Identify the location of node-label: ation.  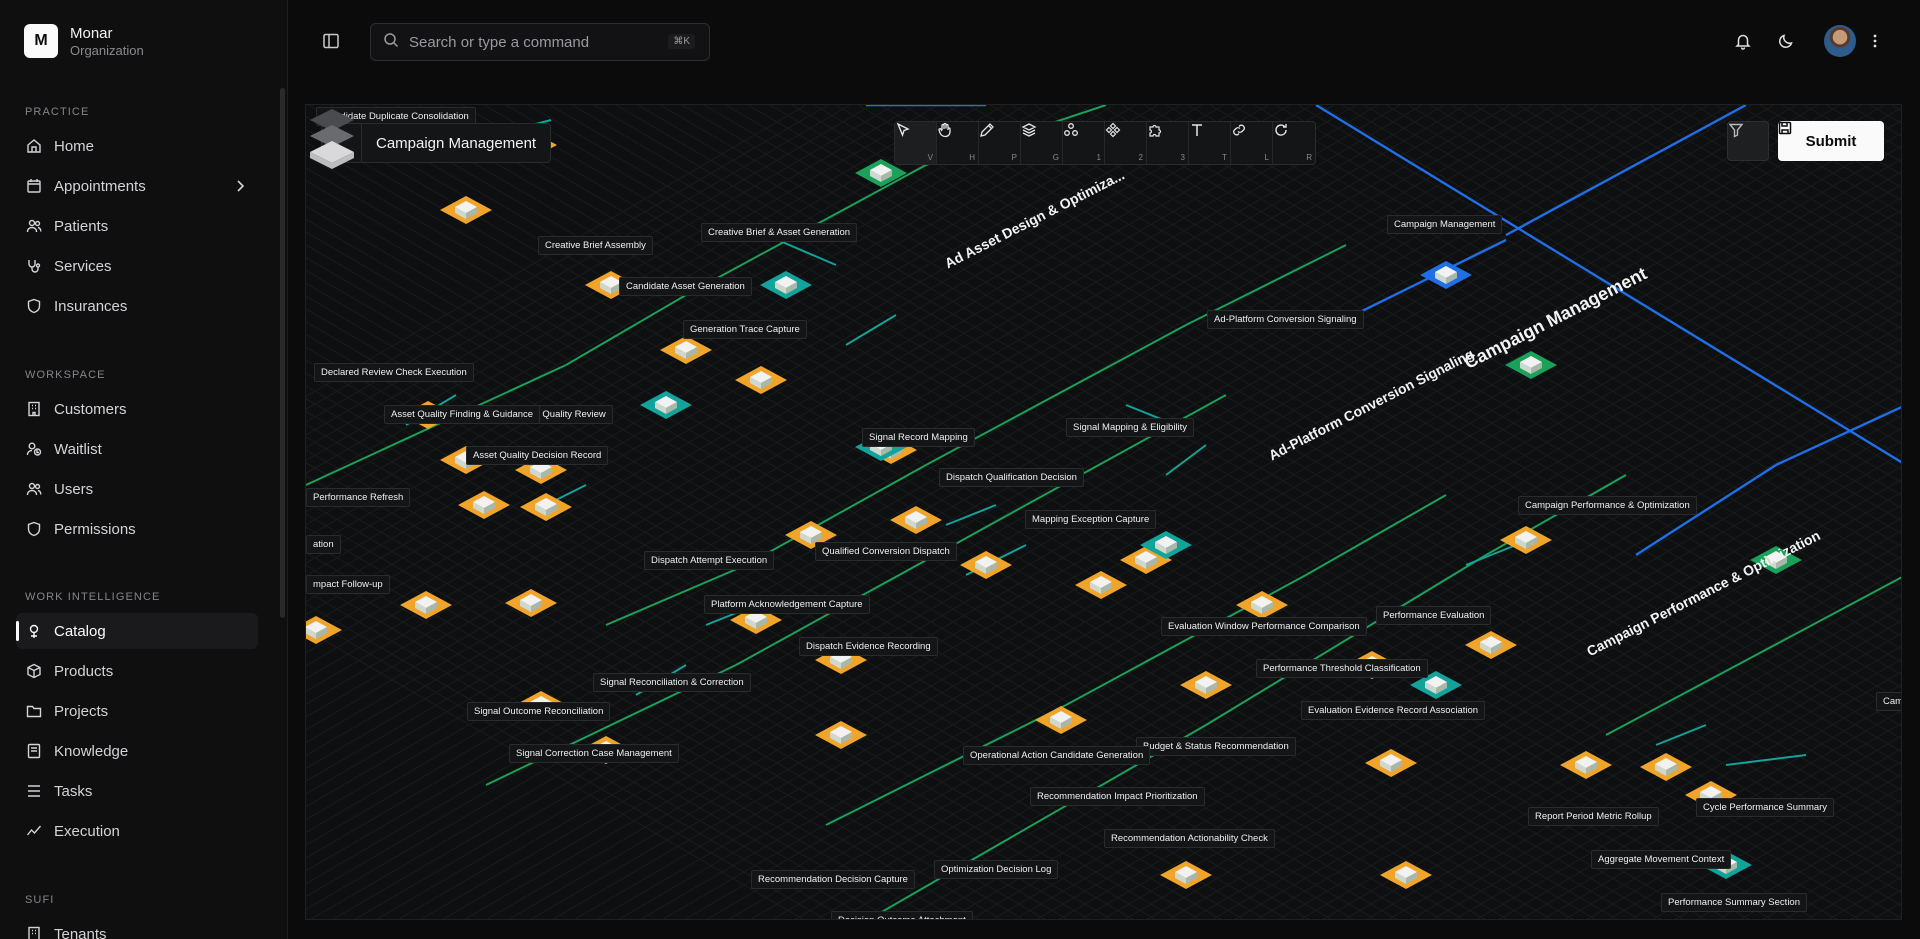
(323, 544).